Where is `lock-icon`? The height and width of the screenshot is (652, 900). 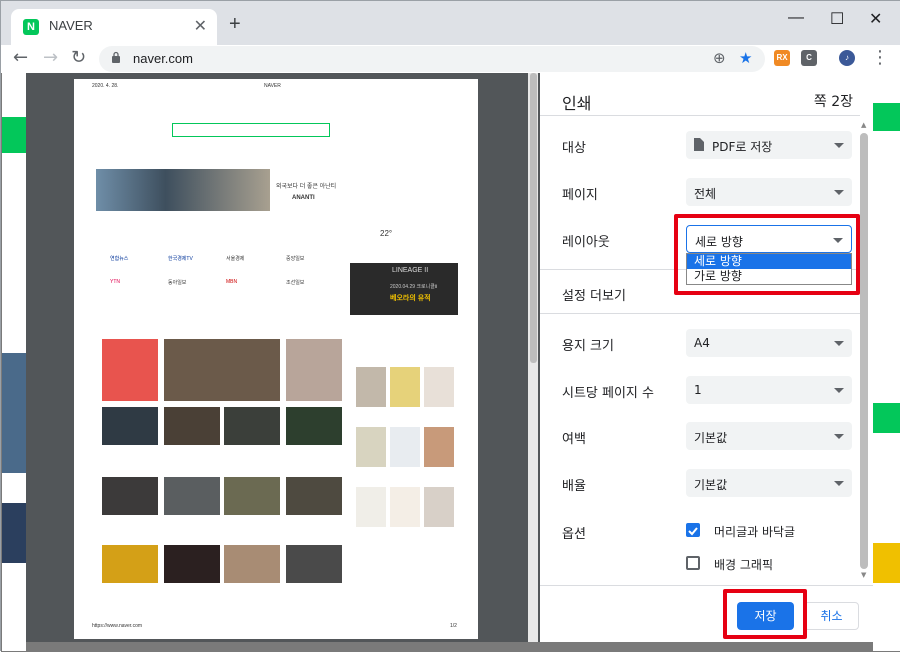 lock-icon is located at coordinates (116, 57).